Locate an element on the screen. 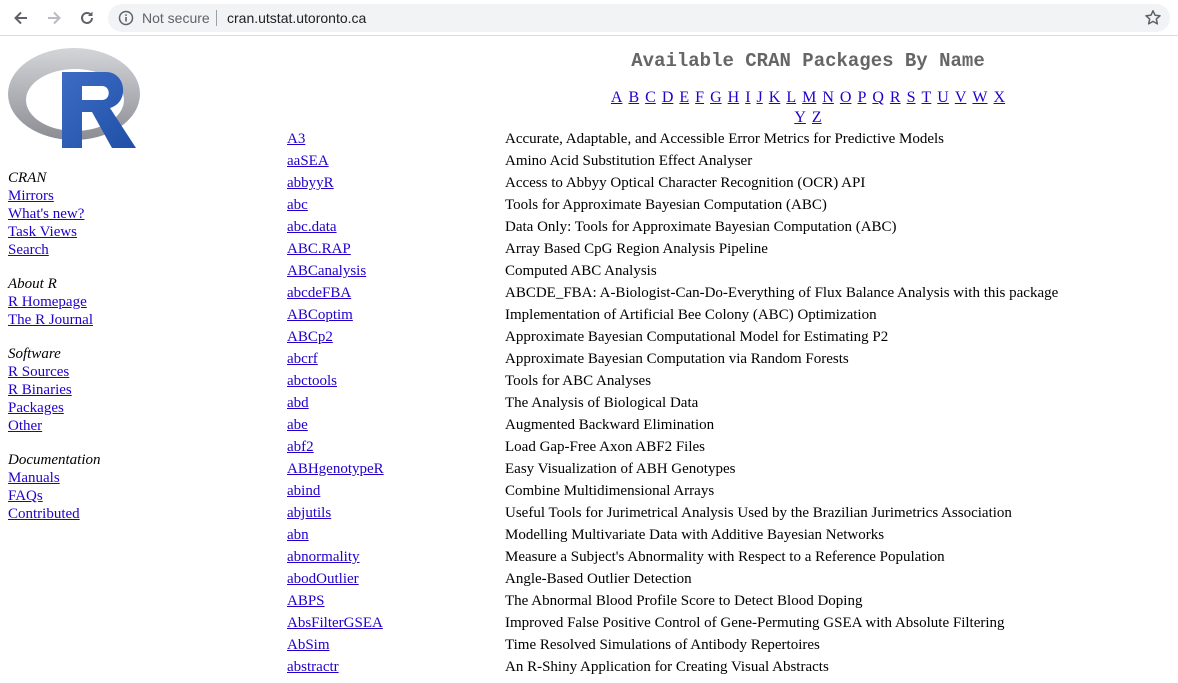  sidebar-heading: Documentation is located at coordinates (54, 460).